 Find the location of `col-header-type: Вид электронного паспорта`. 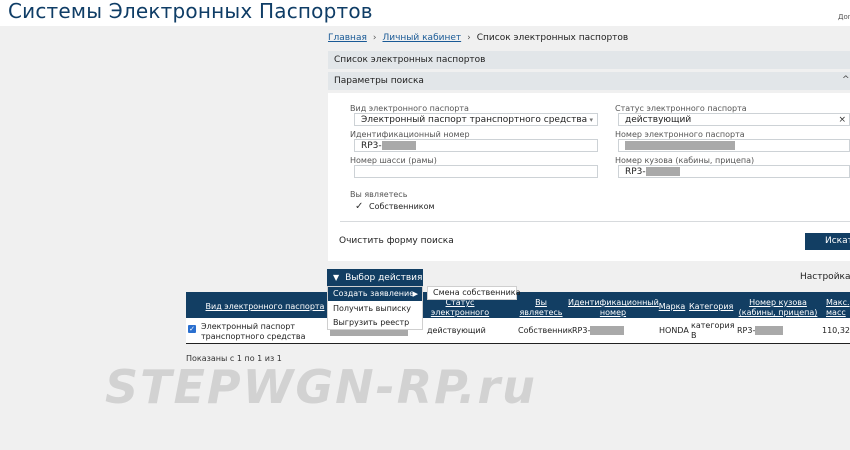

col-header-type: Вид электронного паспорта is located at coordinates (265, 307).